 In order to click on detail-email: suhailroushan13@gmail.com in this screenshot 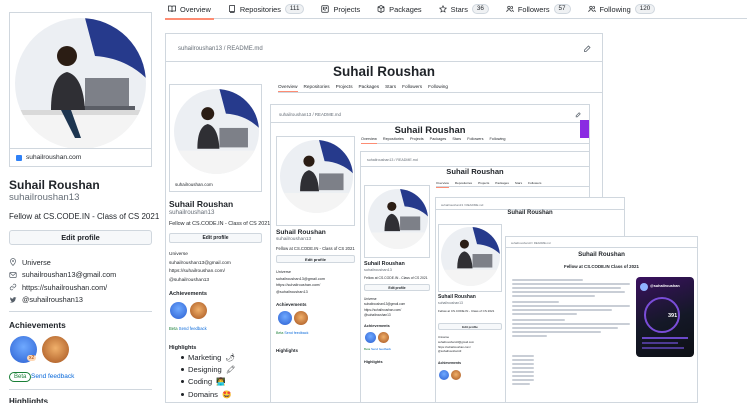, I will do `click(62, 275)`.